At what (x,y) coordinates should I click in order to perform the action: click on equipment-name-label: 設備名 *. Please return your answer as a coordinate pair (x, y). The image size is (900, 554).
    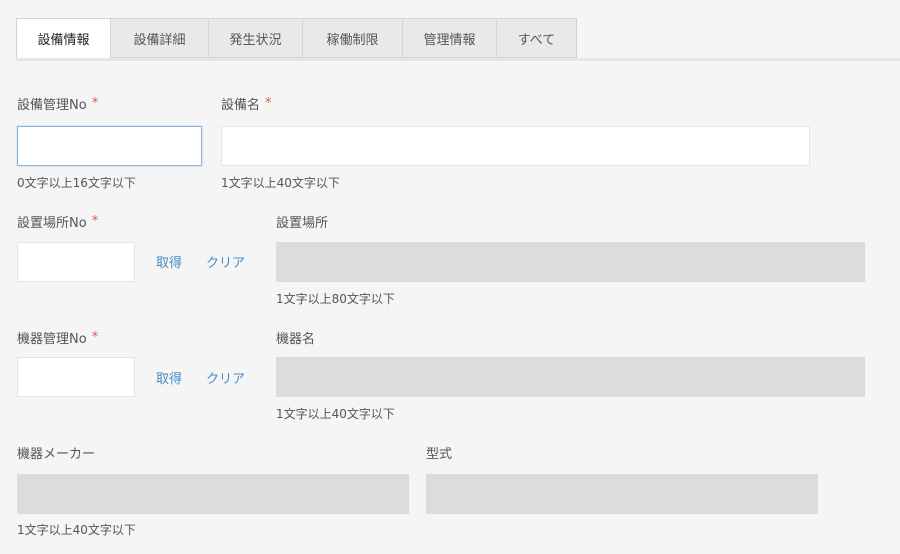
    Looking at the image, I should click on (246, 103).